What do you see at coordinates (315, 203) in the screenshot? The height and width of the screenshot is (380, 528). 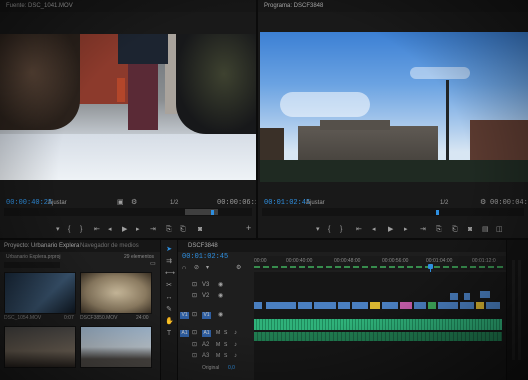 I see `program-fit-select: Ajustar` at bounding box center [315, 203].